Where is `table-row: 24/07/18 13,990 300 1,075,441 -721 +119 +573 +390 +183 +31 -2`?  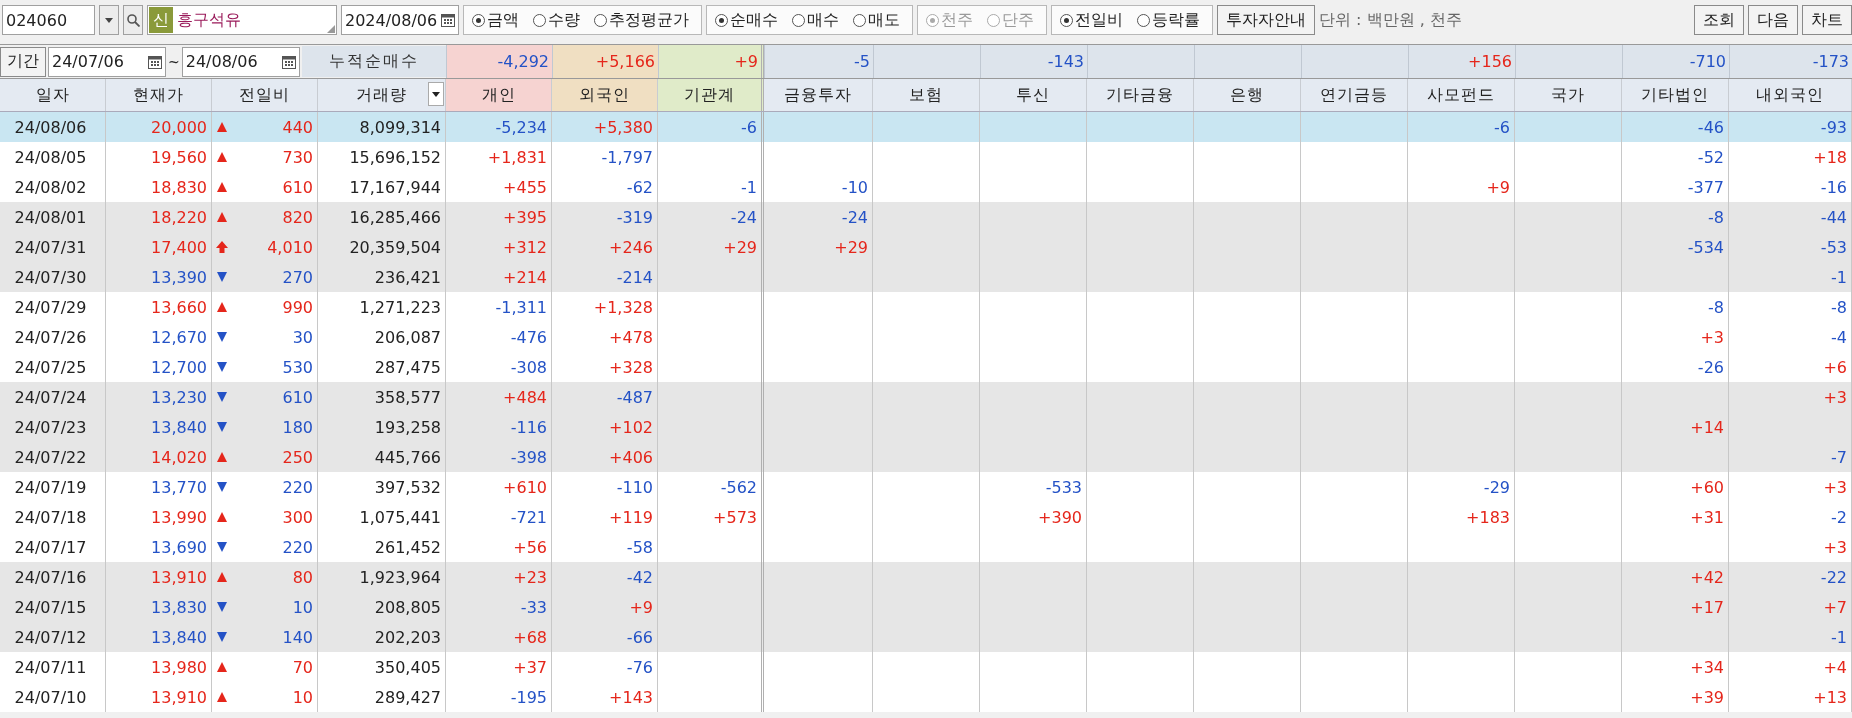 table-row: 24/07/18 13,990 300 1,075,441 -721 +119 +573 +390 +183 +31 -2 is located at coordinates (926, 517).